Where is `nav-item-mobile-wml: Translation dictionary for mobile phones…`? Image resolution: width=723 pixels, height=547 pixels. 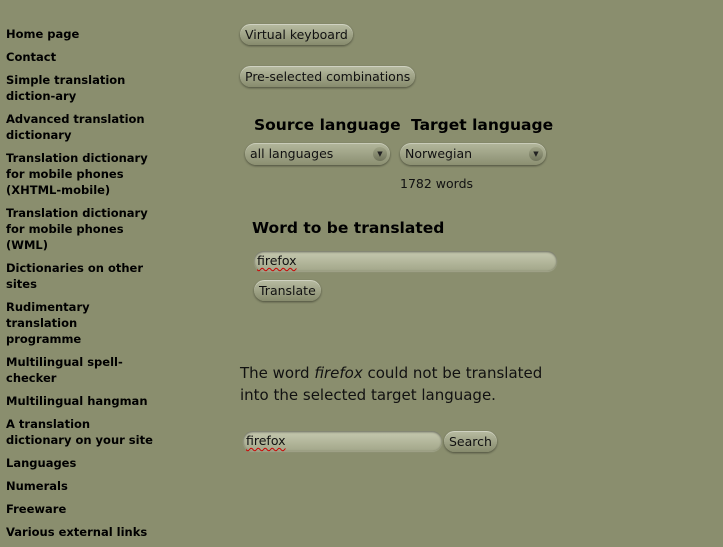 nav-item-mobile-wml: Translation dictionary for mobile phones… is located at coordinates (81, 229).